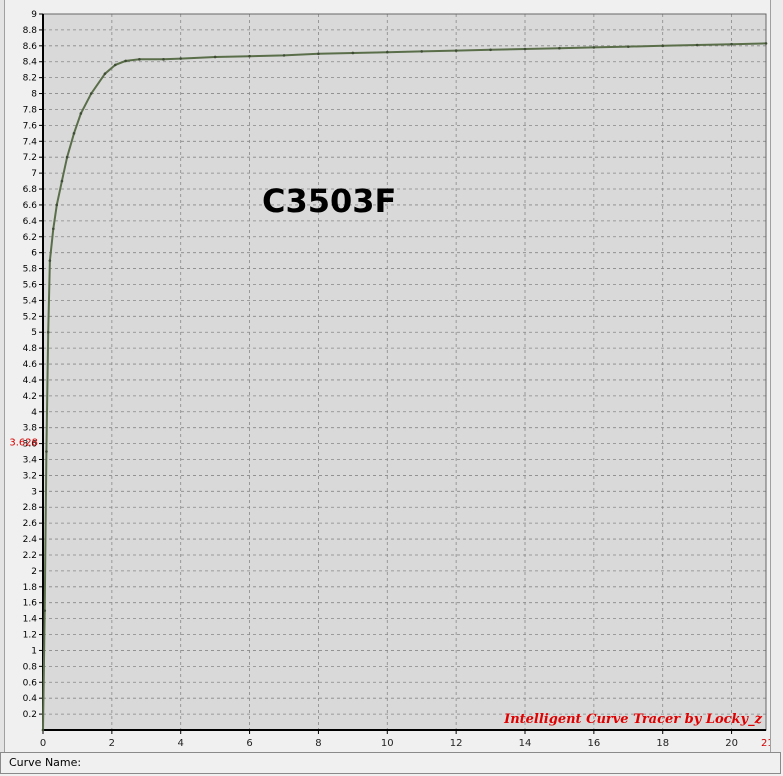 The height and width of the screenshot is (776, 783). I want to click on y-tick-label: 7, so click(34, 174).